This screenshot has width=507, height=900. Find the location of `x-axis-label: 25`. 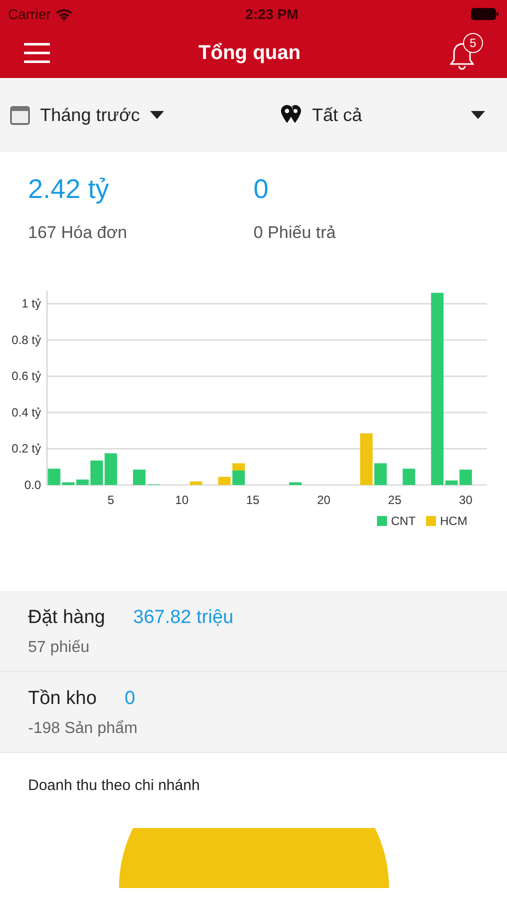

x-axis-label: 25 is located at coordinates (395, 500).